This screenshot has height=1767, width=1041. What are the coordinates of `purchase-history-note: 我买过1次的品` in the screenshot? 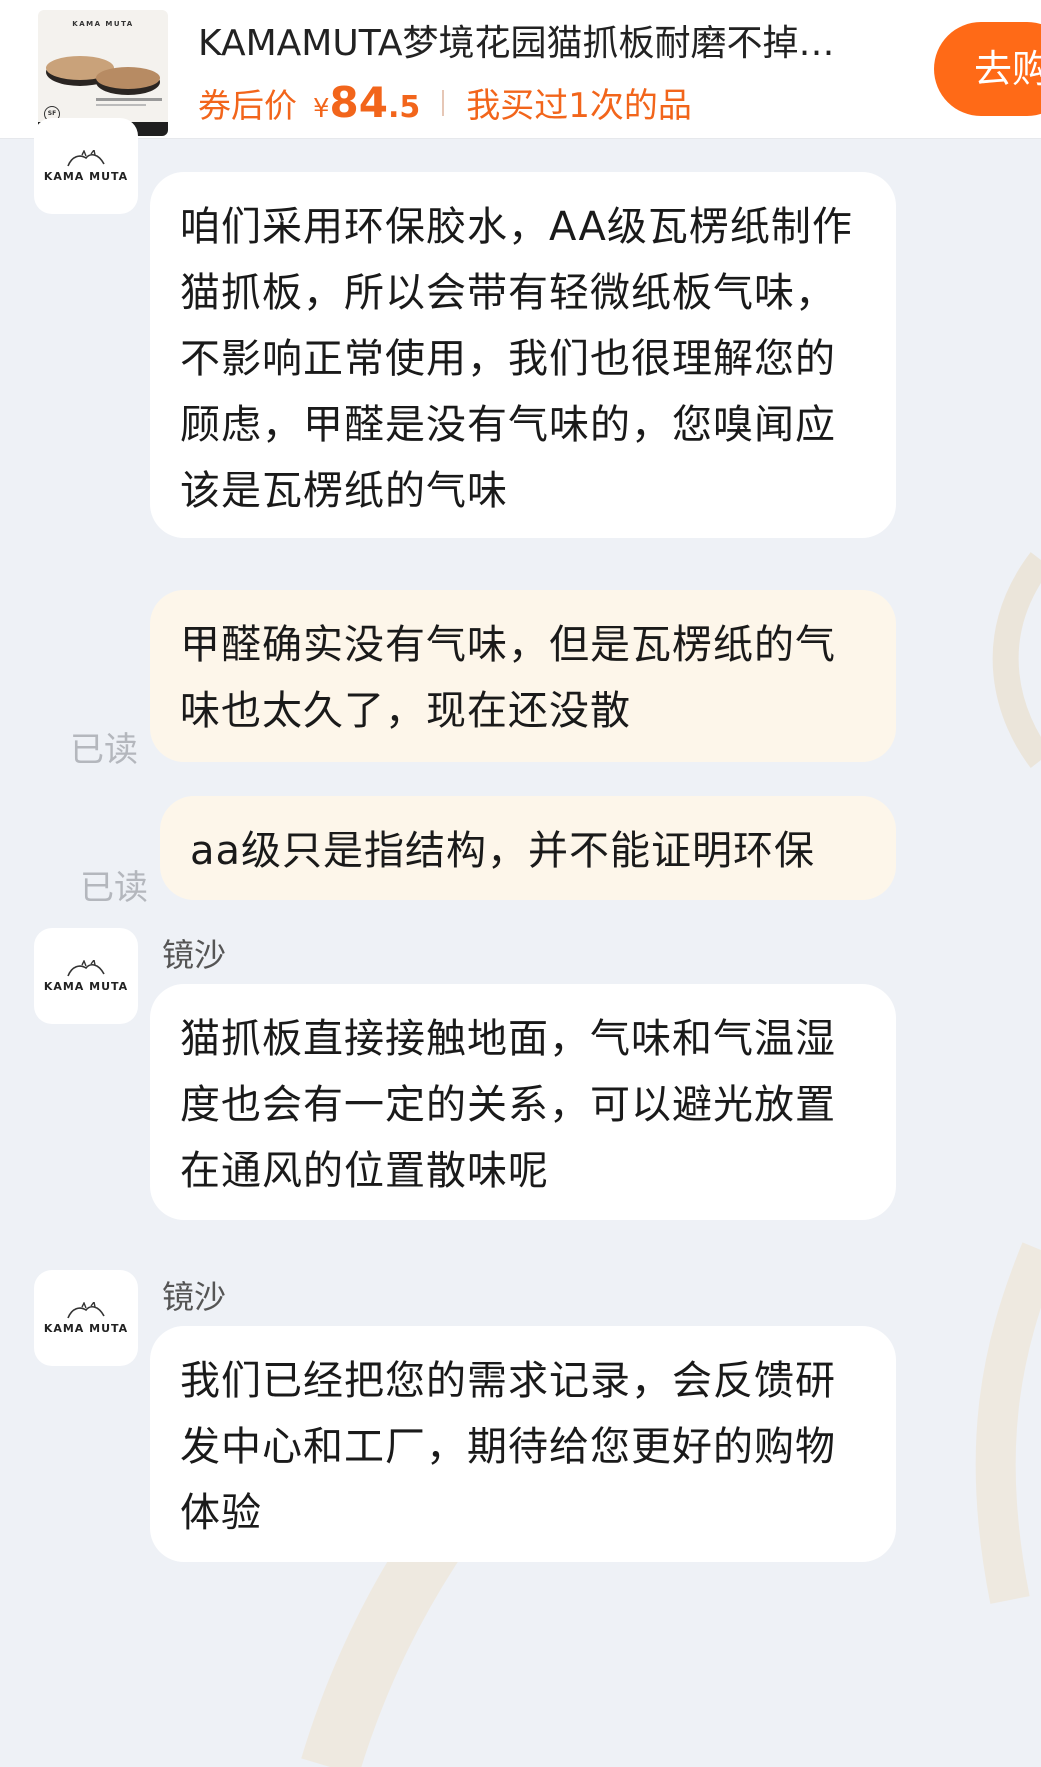 It's located at (579, 106).